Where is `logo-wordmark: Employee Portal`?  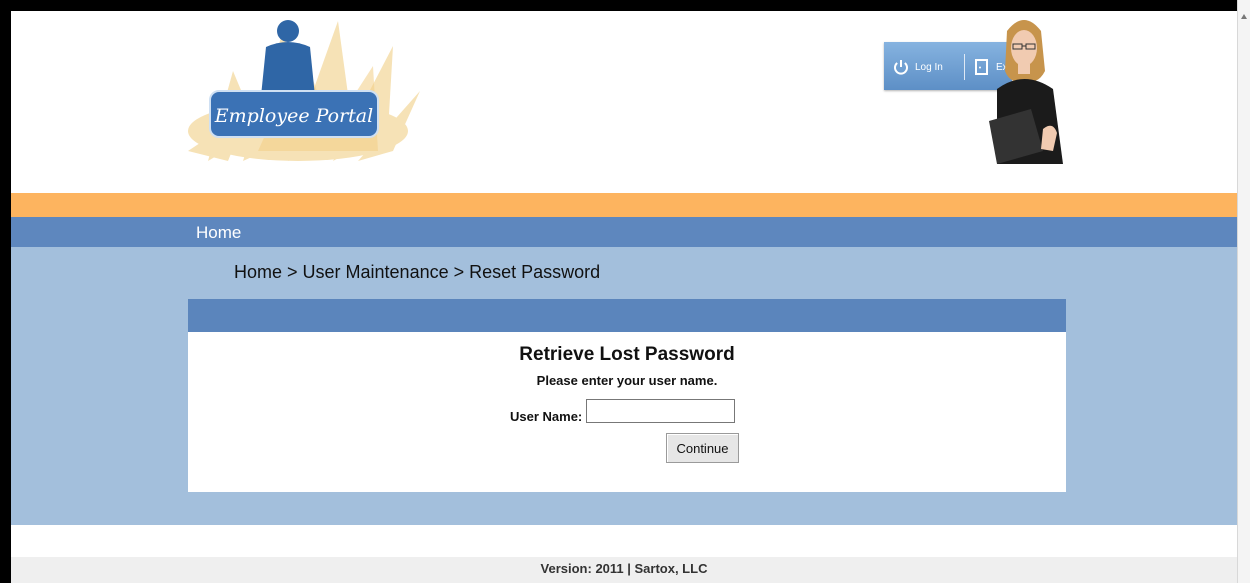 logo-wordmark: Employee Portal is located at coordinates (293, 116).